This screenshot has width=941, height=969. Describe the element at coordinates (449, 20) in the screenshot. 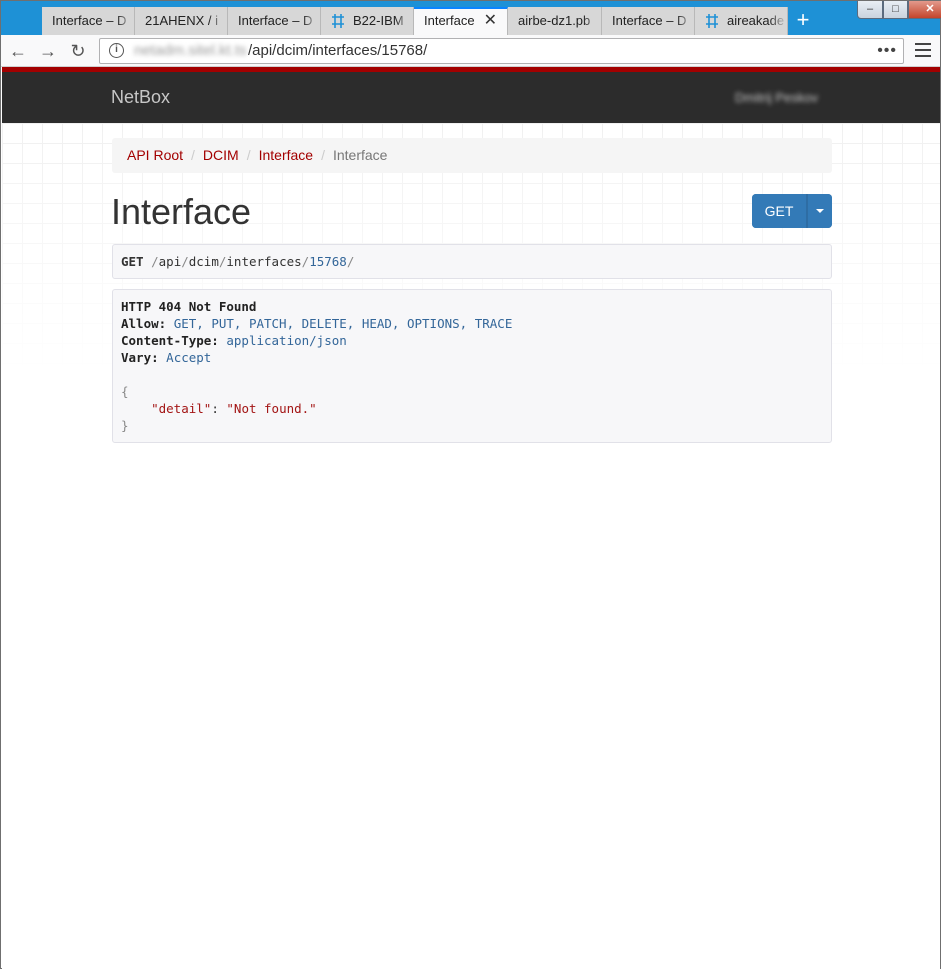

I see `tab-label: Interface` at that location.